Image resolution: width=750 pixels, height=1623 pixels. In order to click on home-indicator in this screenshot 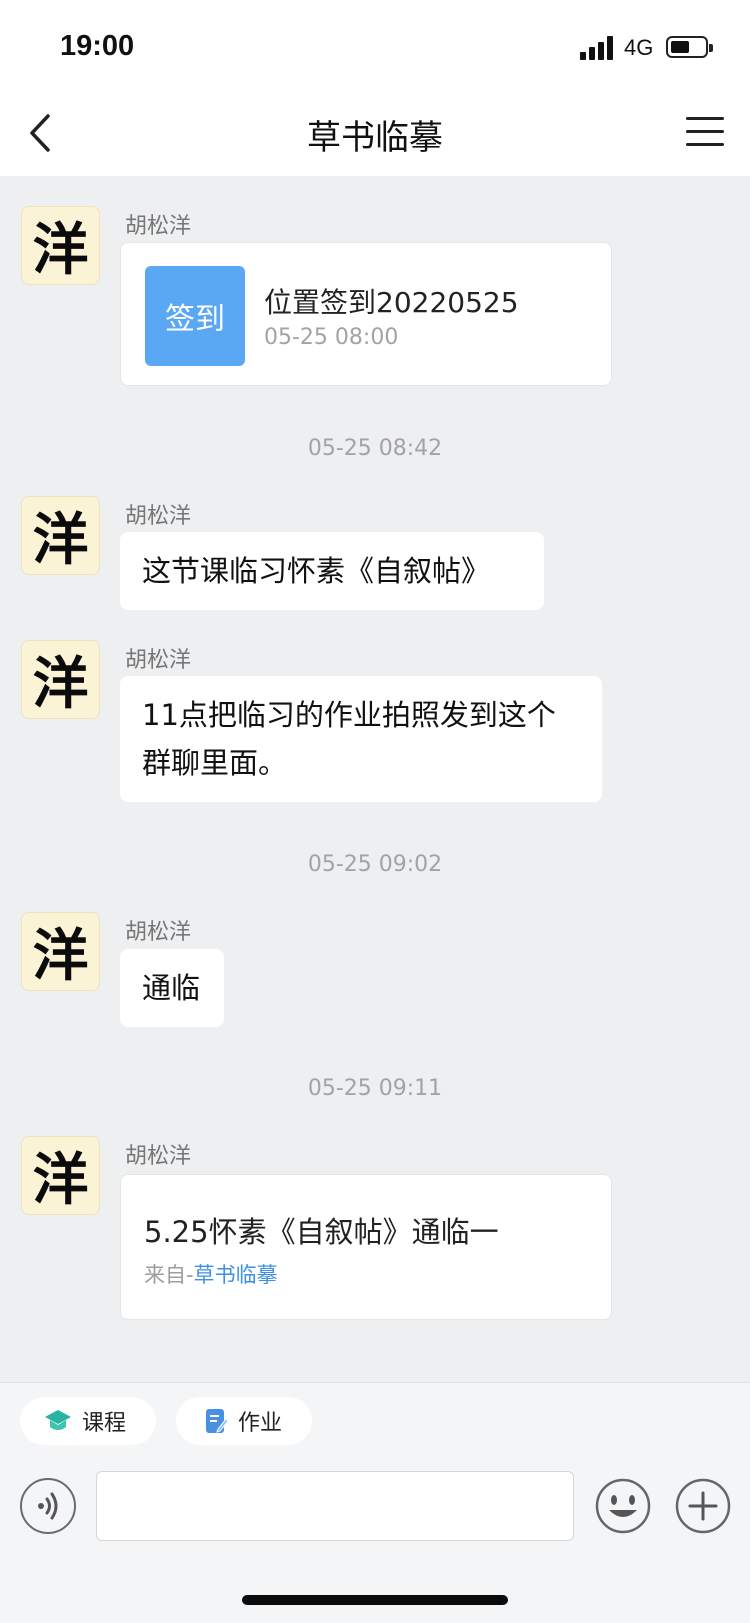, I will do `click(375, 1600)`.